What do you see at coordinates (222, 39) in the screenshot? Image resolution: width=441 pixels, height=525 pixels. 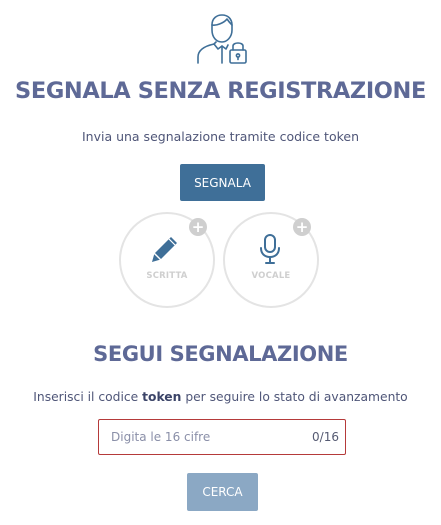 I see `user-lock-icon` at bounding box center [222, 39].